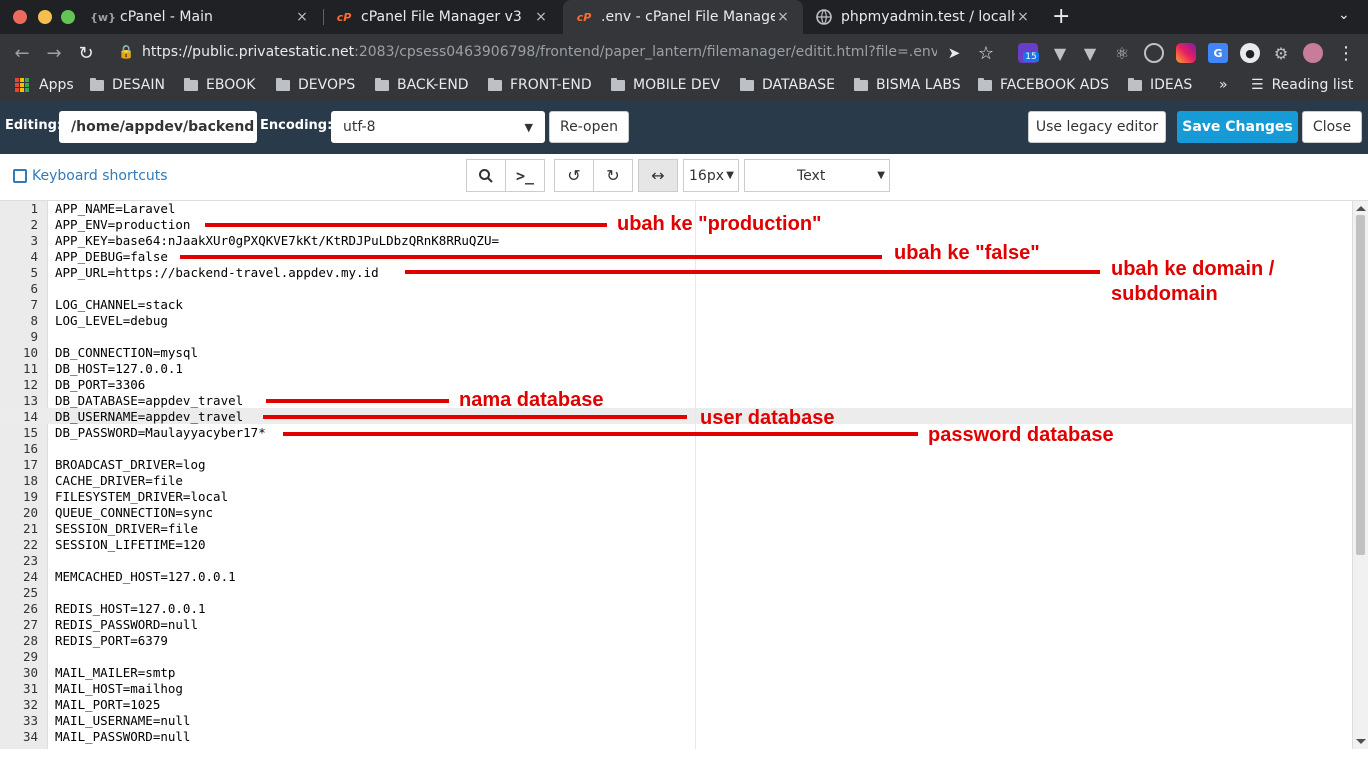  I want to click on line-text: LOG_LEVEL=debug, so click(111, 321).